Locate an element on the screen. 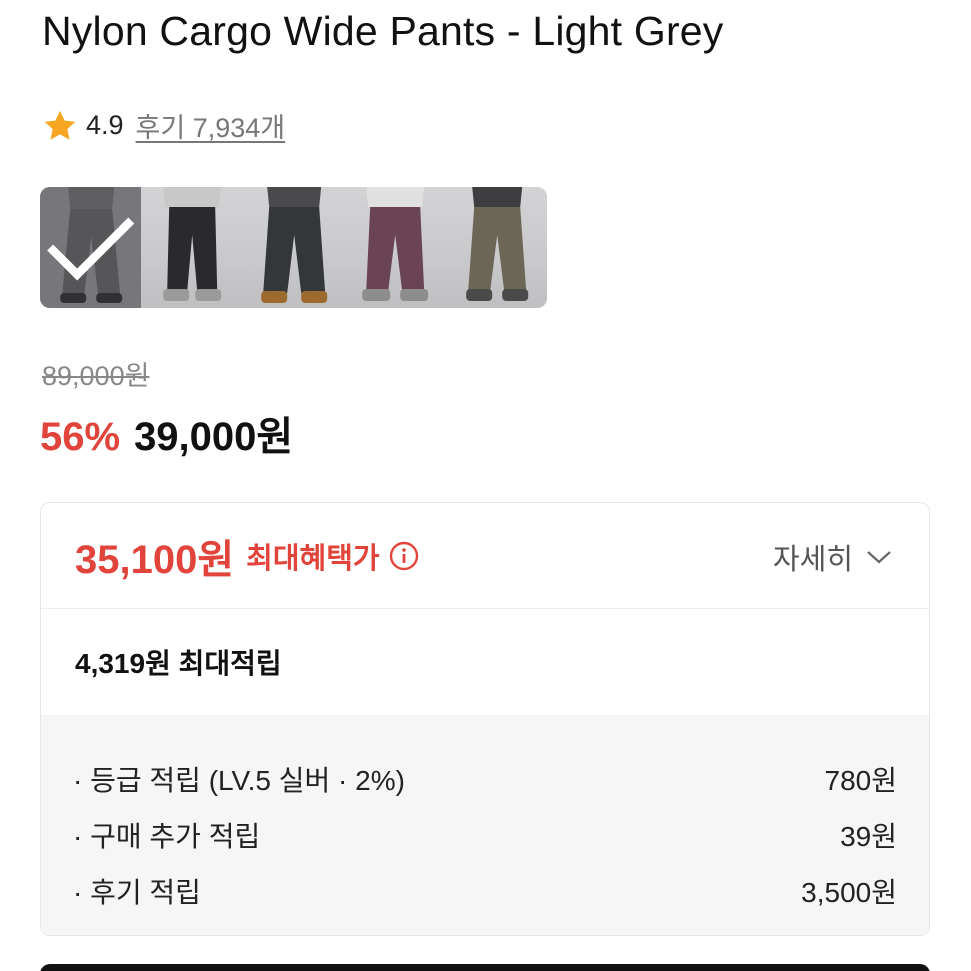 Image resolution: width=971 pixels, height=971 pixels. thumbnail-plum is located at coordinates (395, 247).